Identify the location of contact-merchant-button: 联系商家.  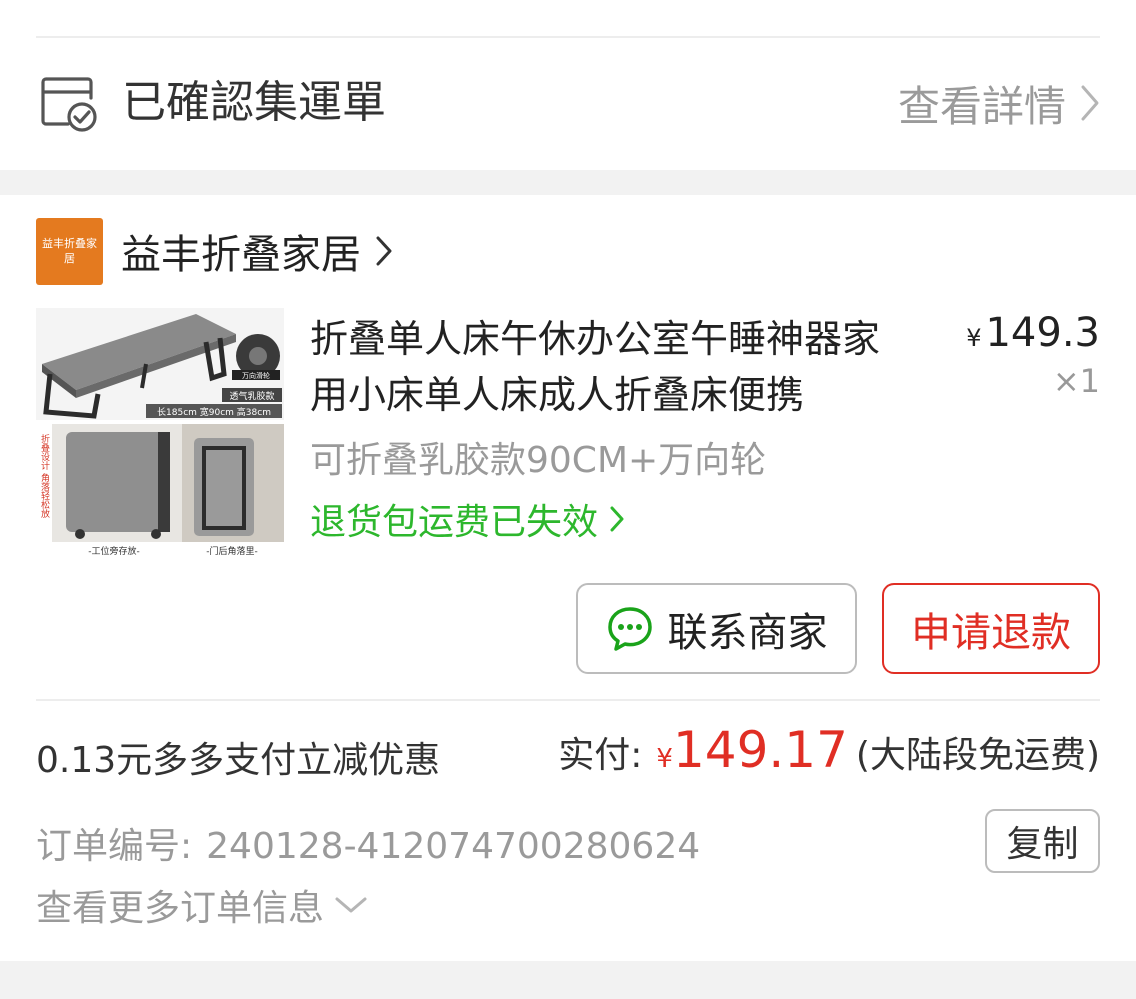
(716, 628).